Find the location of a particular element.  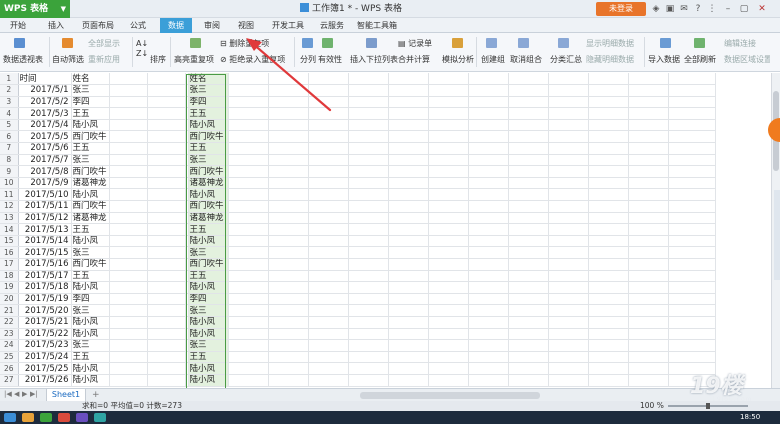

cell-date: 2017/5/19 is located at coordinates (45, 299).